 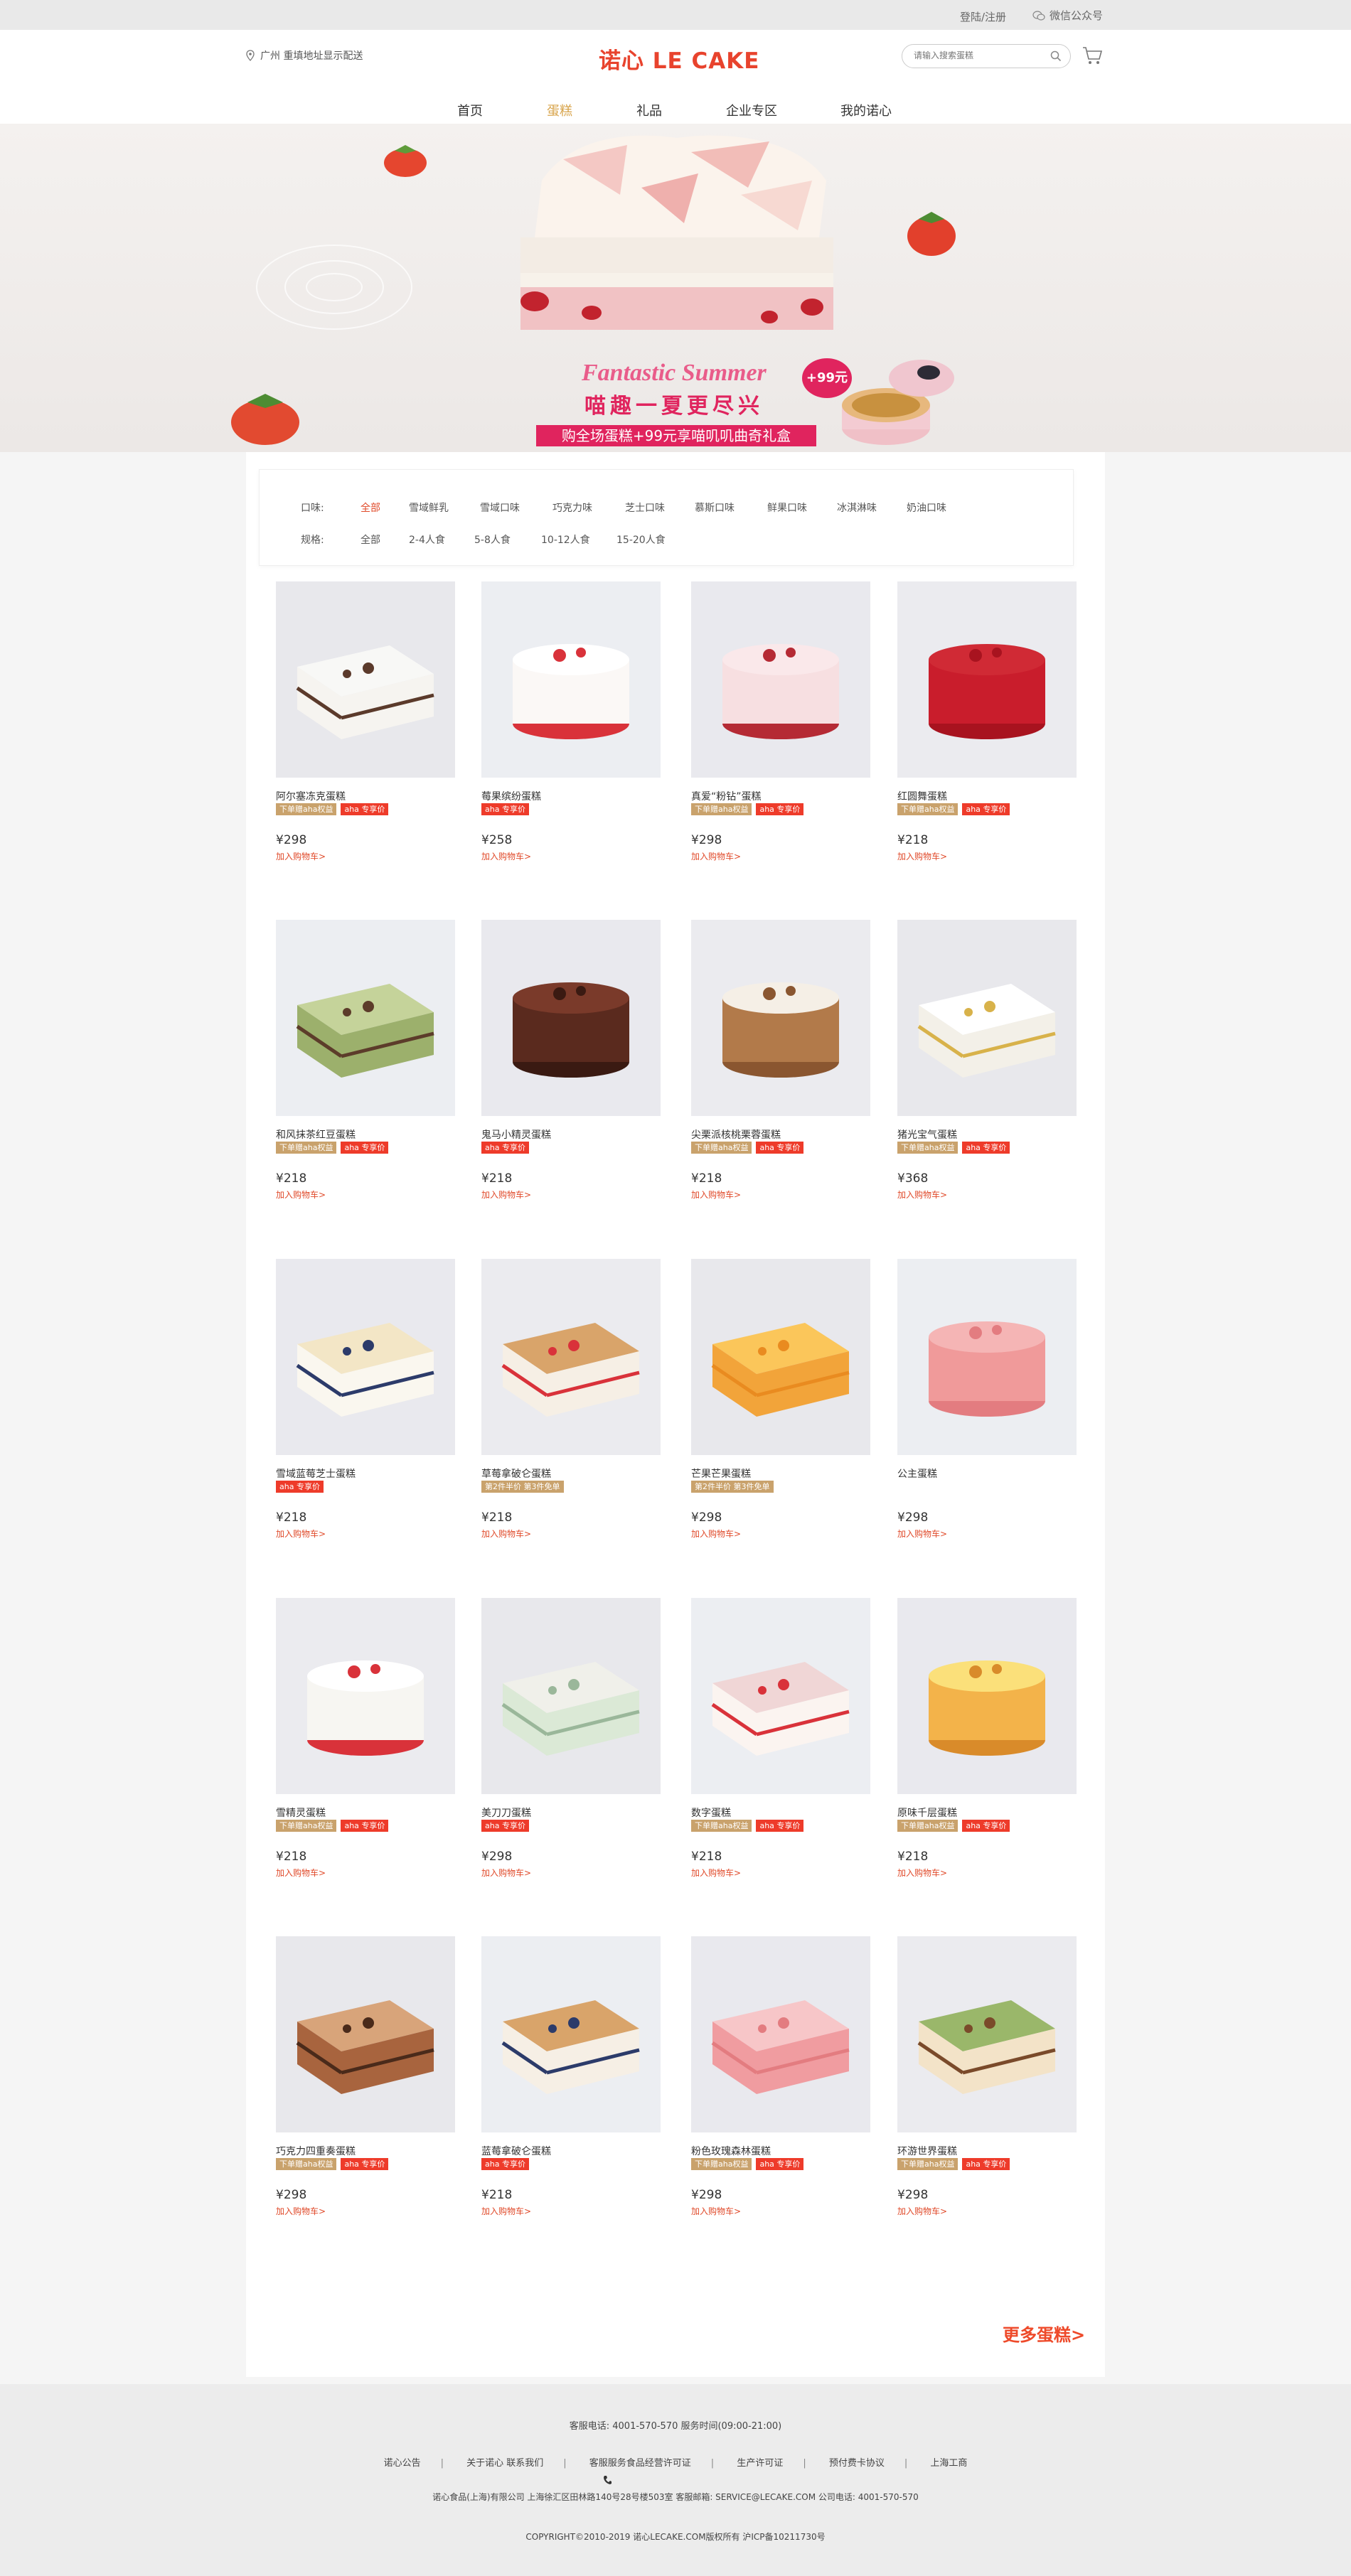 I want to click on product-name: 巧克力四重奏蛋糕, so click(x=316, y=2151).